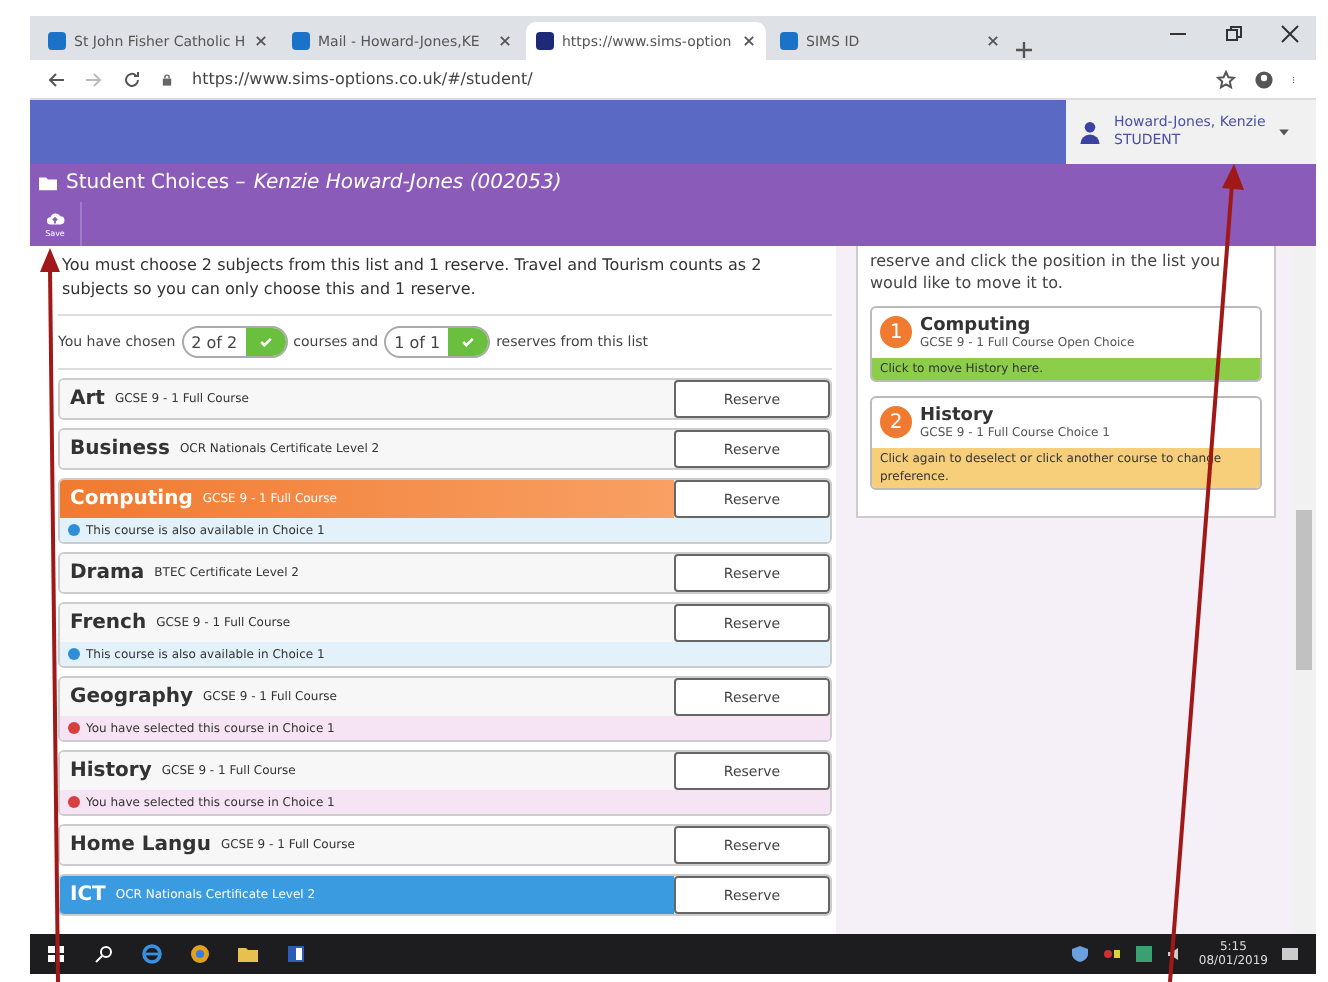 The height and width of the screenshot is (982, 1328). Describe the element at coordinates (1024, 50) in the screenshot. I see `plus-icon` at that location.